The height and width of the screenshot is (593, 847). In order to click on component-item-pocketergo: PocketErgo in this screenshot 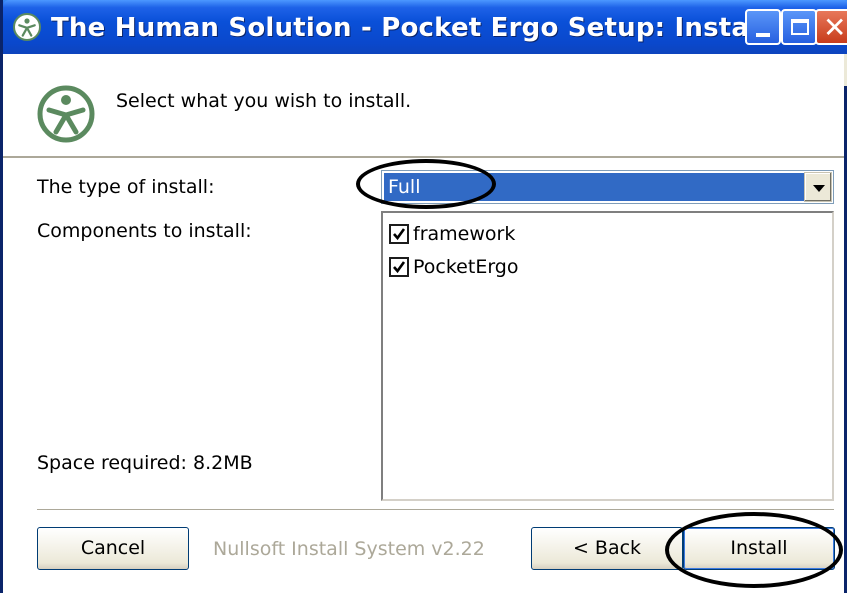, I will do `click(453, 267)`.